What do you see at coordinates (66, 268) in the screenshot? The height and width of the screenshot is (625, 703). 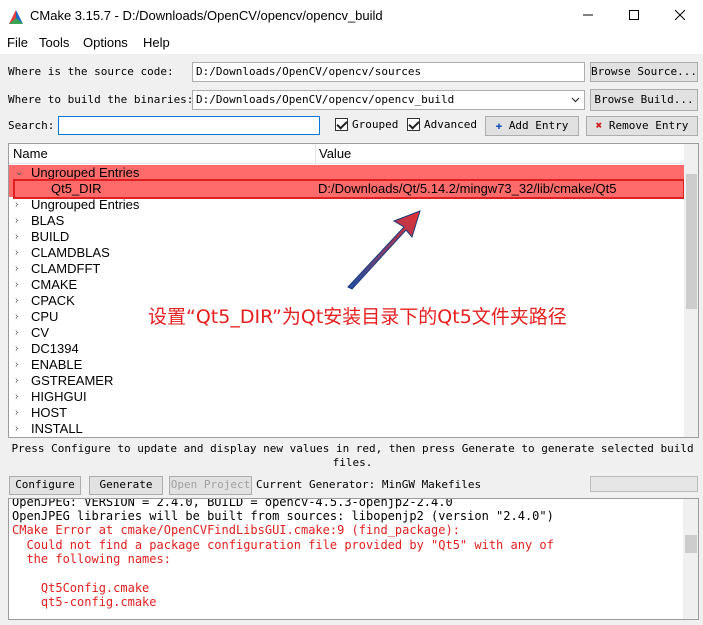 I see `row-name: CLAMDFFT` at bounding box center [66, 268].